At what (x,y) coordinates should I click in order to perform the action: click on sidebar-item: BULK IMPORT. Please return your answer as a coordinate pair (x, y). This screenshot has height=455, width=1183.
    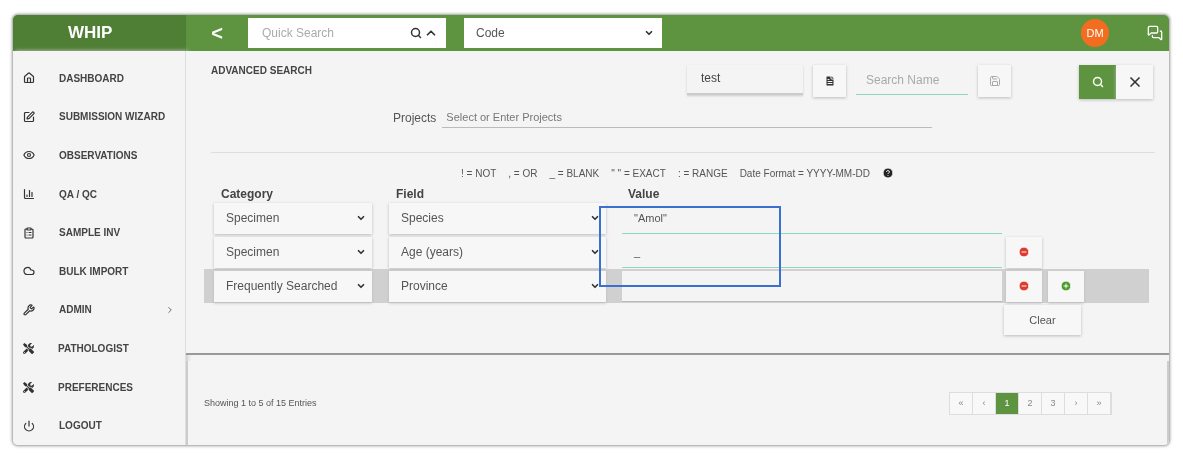
    Looking at the image, I should click on (99, 271).